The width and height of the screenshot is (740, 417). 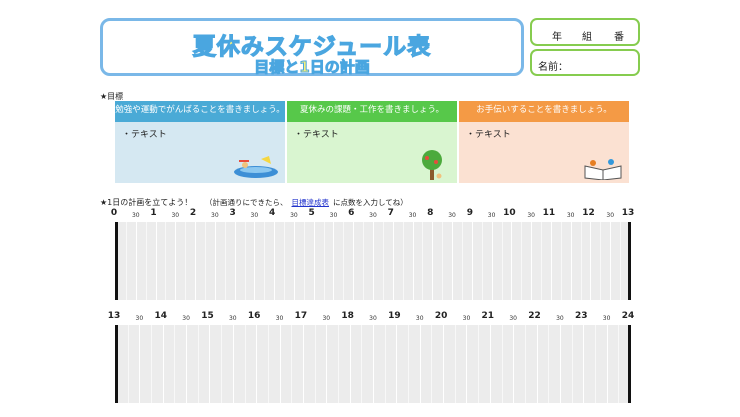 I want to click on hour-label: 4, so click(x=272, y=213).